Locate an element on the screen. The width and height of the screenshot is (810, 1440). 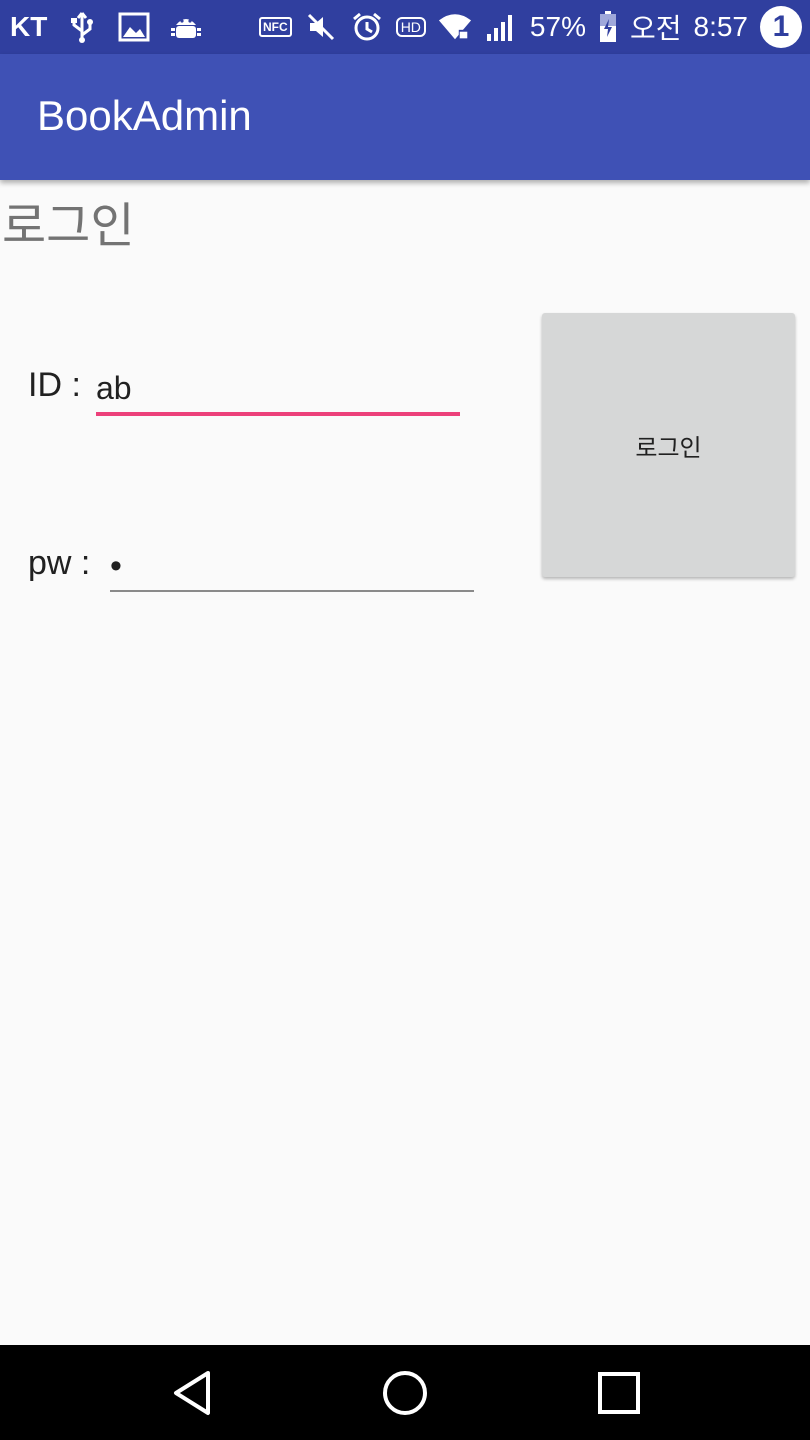
notification-count-badge: 1 is located at coordinates (781, 27).